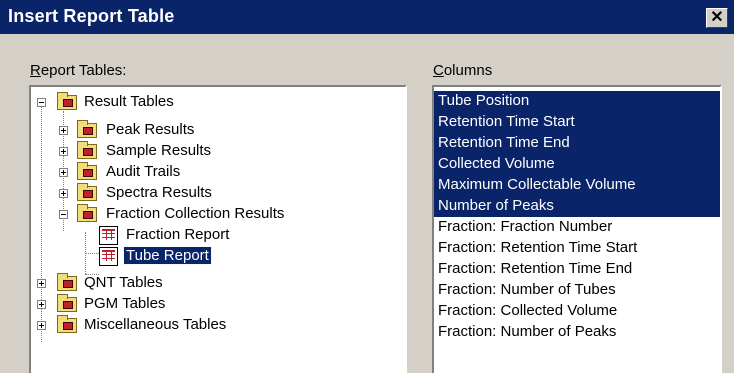 Image resolution: width=734 pixels, height=373 pixels. I want to click on tree-item-peak-results: Peak Results, so click(216, 130).